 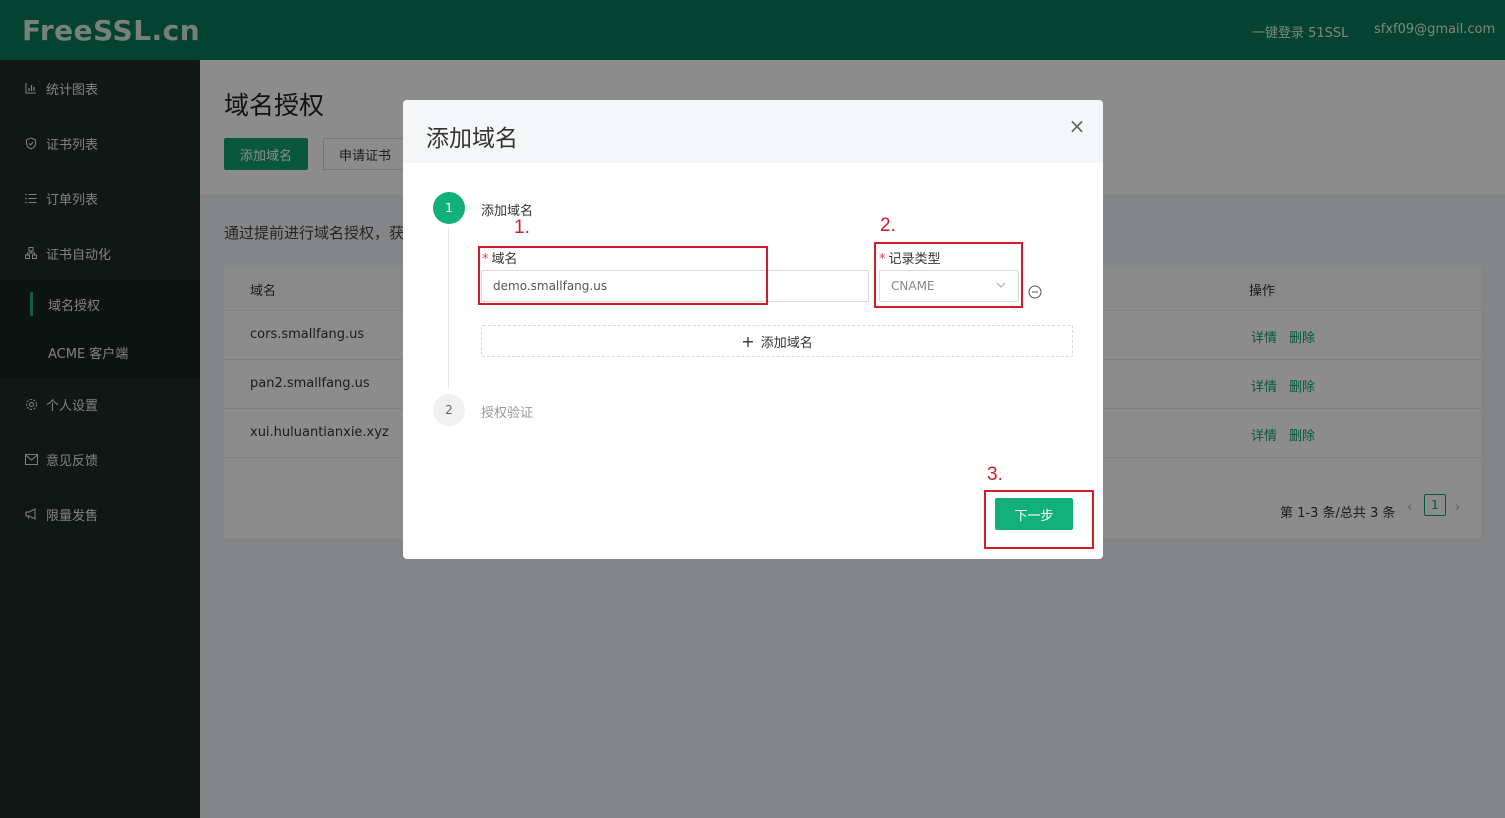 What do you see at coordinates (449, 410) in the screenshot?
I see `step-2-indicator: 2` at bounding box center [449, 410].